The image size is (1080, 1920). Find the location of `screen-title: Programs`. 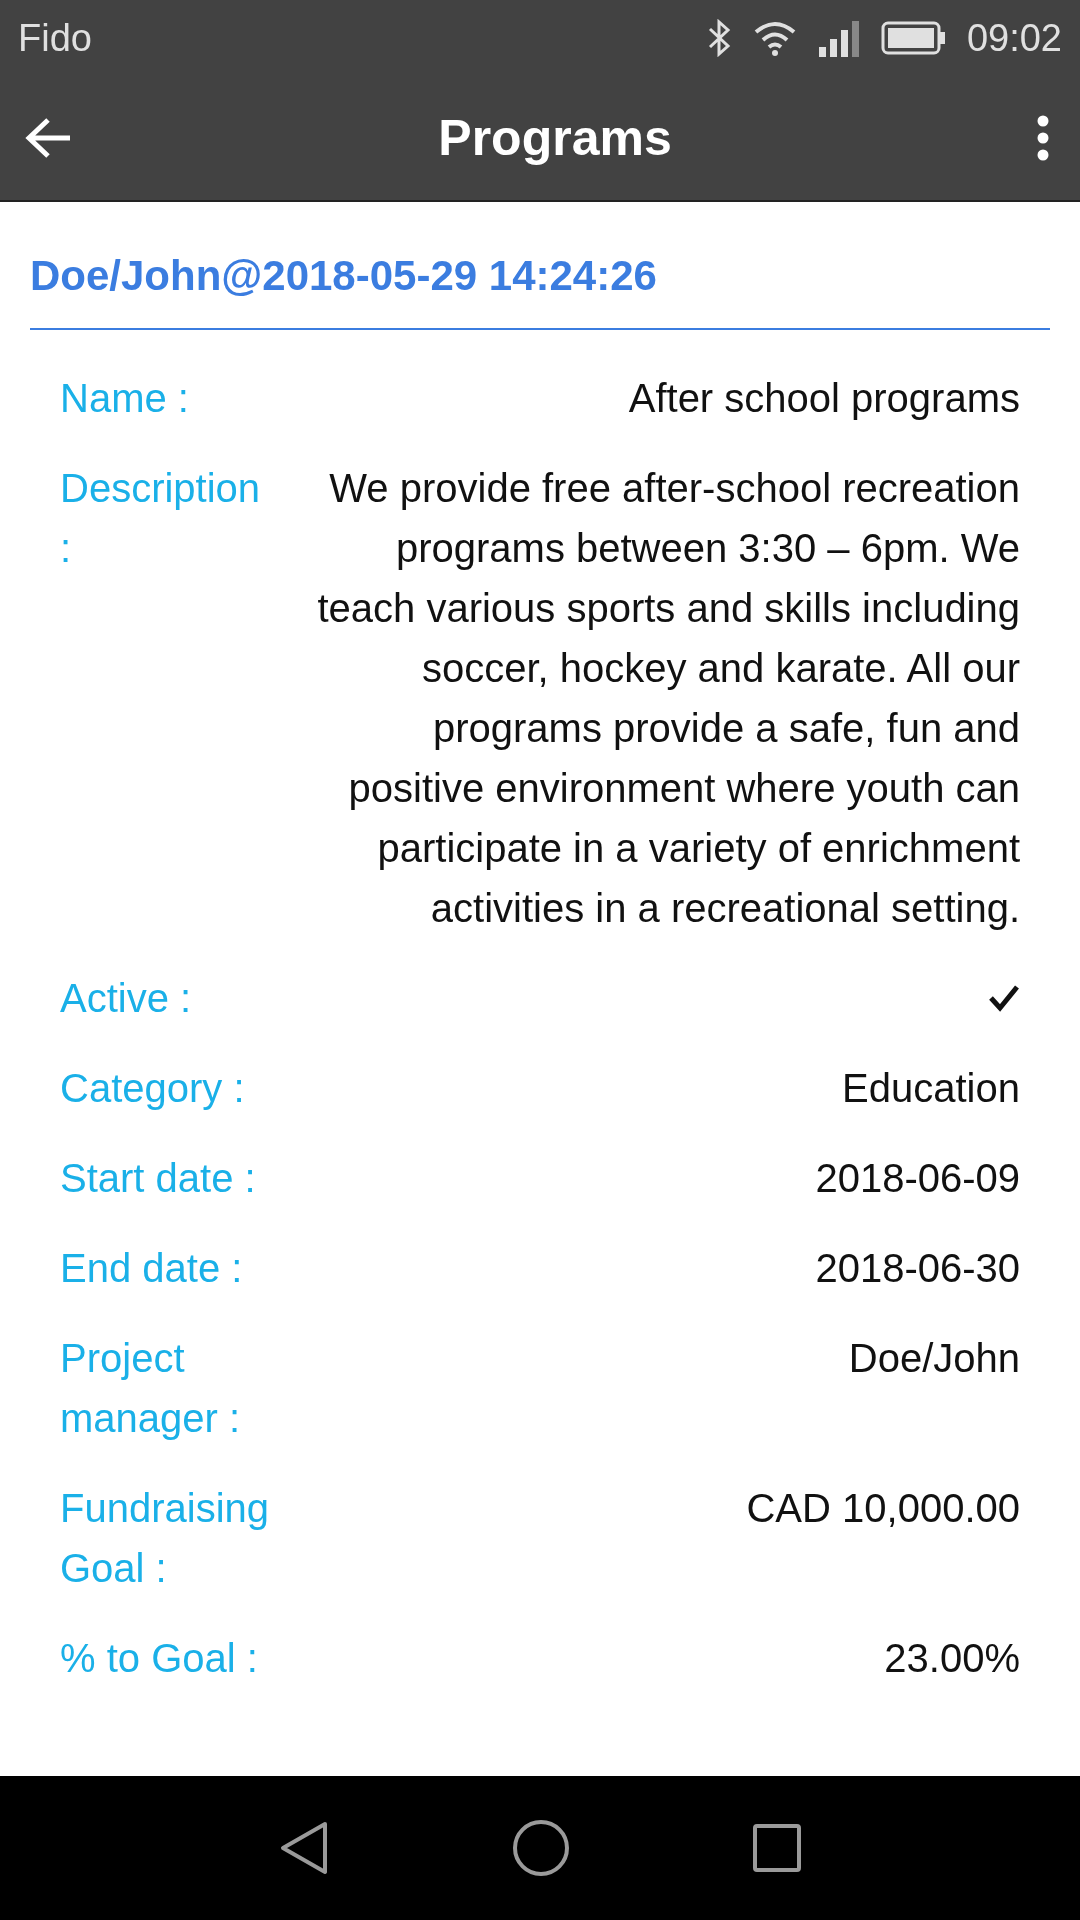

screen-title: Programs is located at coordinates (555, 138).